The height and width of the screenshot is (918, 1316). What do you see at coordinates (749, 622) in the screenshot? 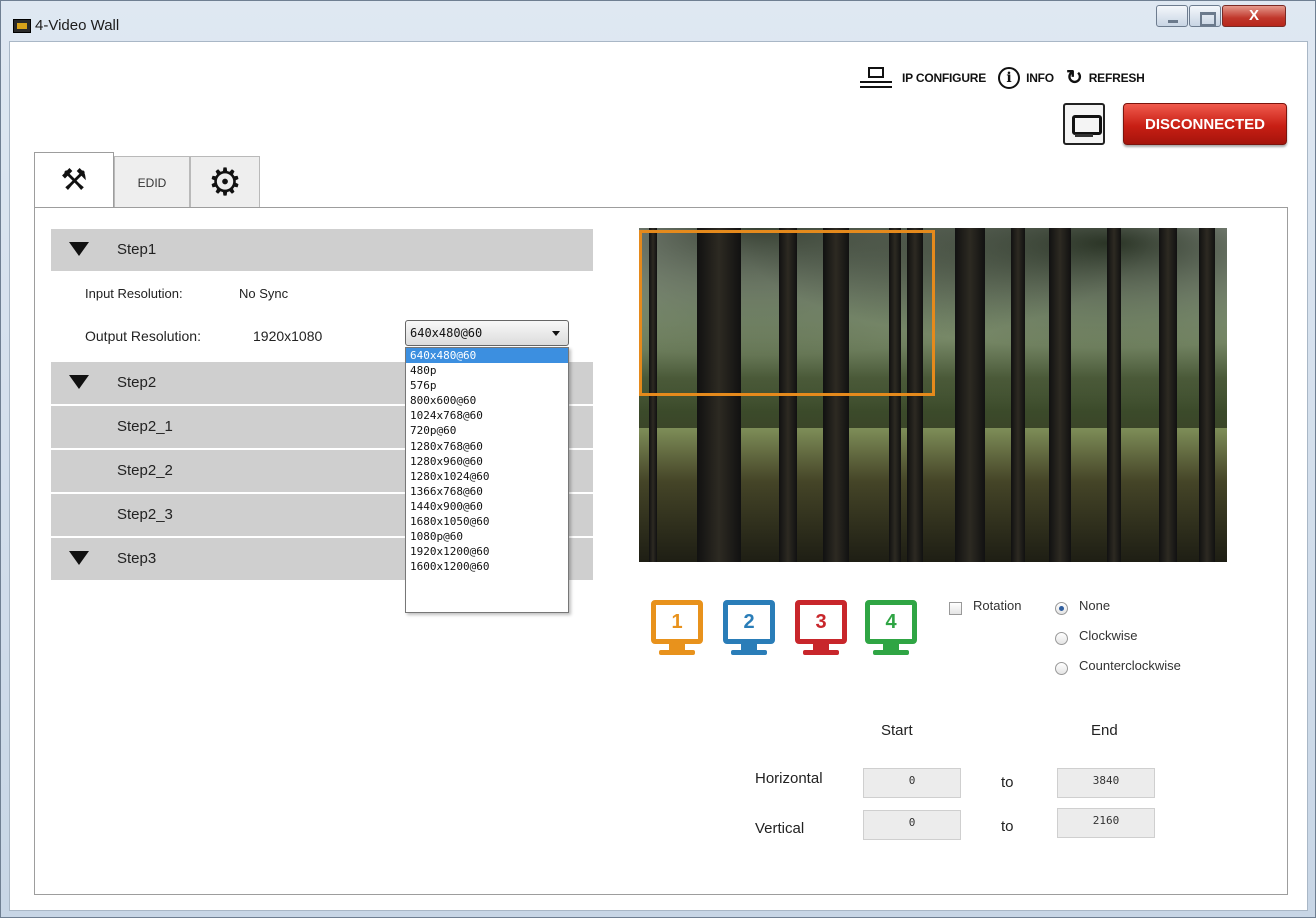
I see `monitor-2-number: 2` at bounding box center [749, 622].